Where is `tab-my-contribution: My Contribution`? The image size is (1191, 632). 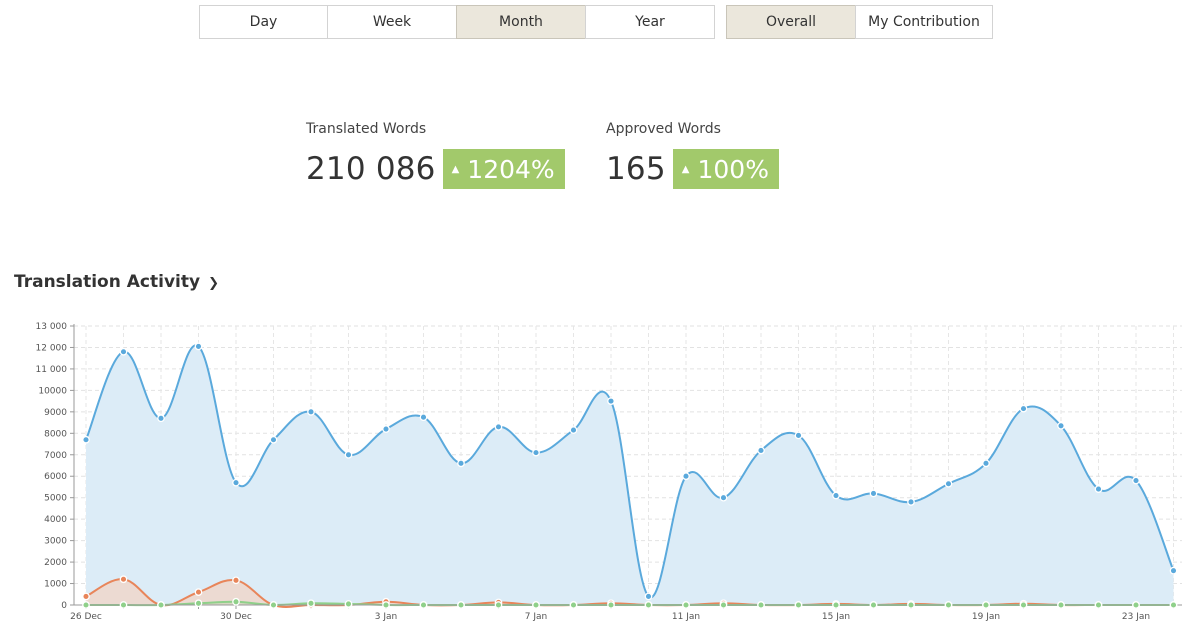
tab-my-contribution: My Contribution is located at coordinates (924, 22).